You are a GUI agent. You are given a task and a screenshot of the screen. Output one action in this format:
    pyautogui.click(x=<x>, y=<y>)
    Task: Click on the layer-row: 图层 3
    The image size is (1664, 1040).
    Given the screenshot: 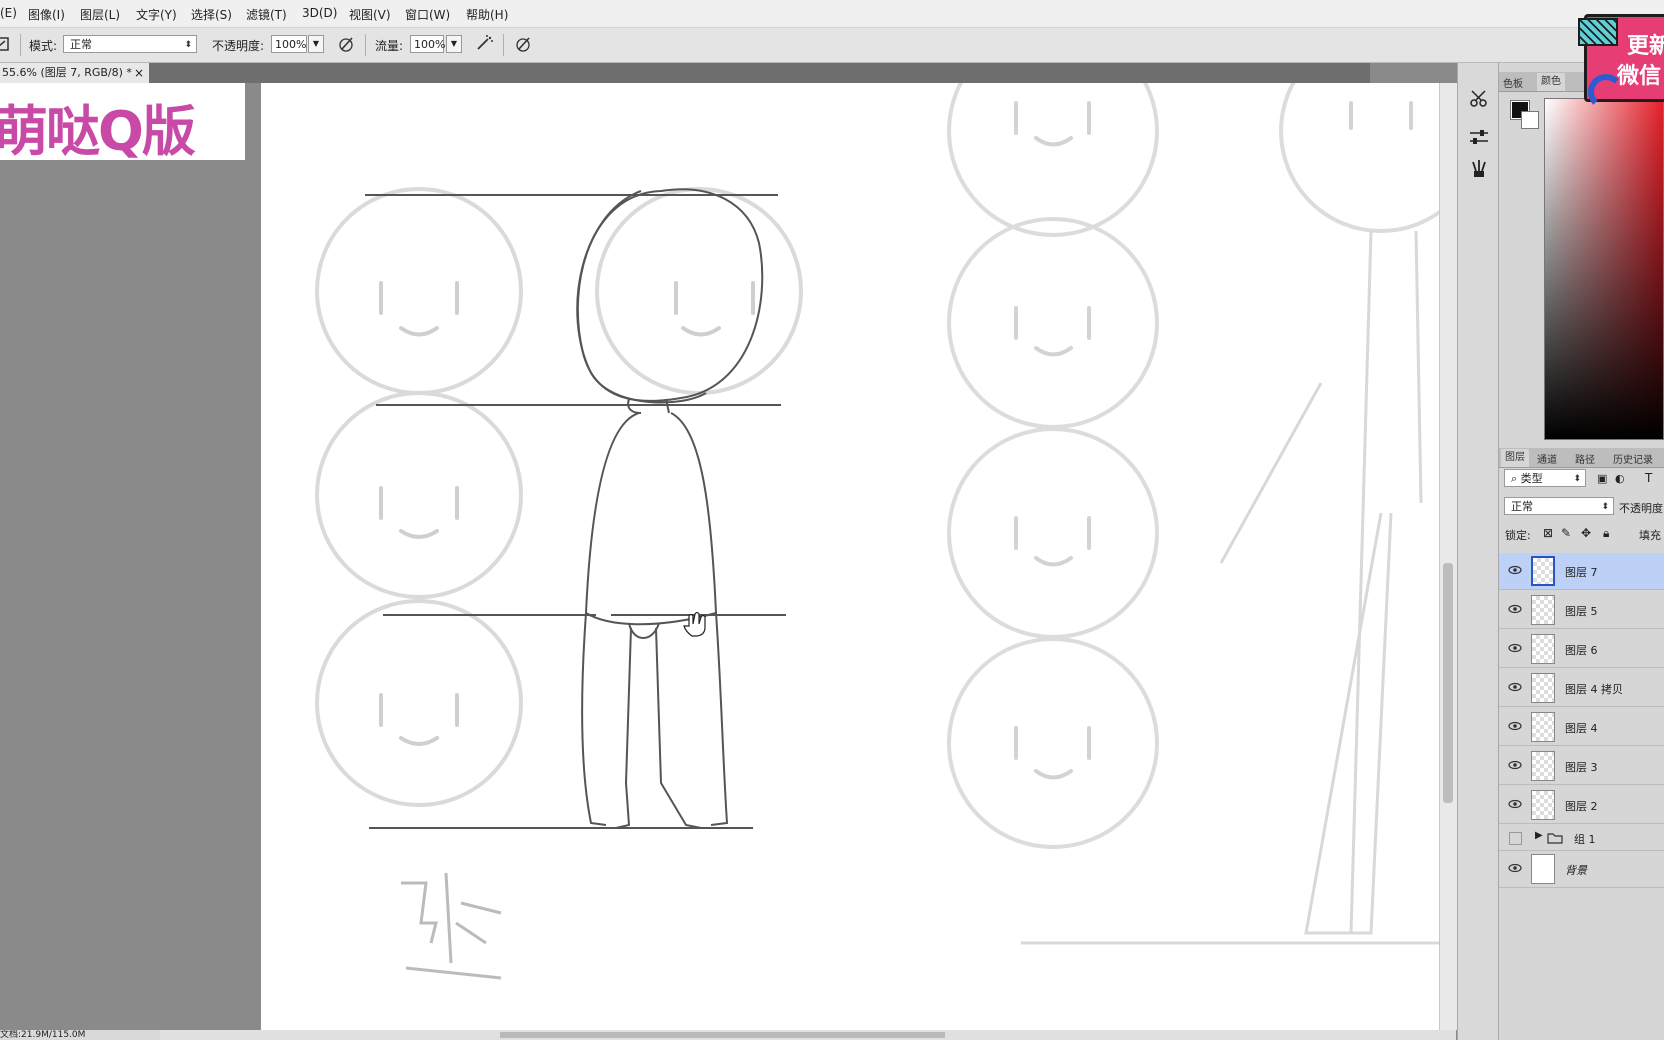 What is the action you would take?
    pyautogui.click(x=1581, y=766)
    